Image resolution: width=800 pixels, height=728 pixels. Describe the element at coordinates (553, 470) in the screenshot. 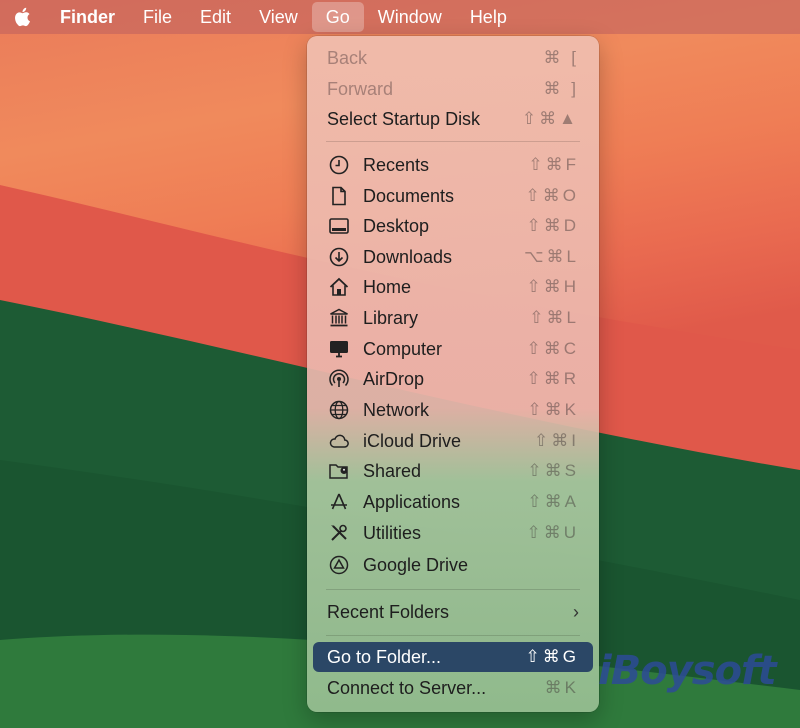

I see `shortcut-label: ⇧⌘S` at that location.